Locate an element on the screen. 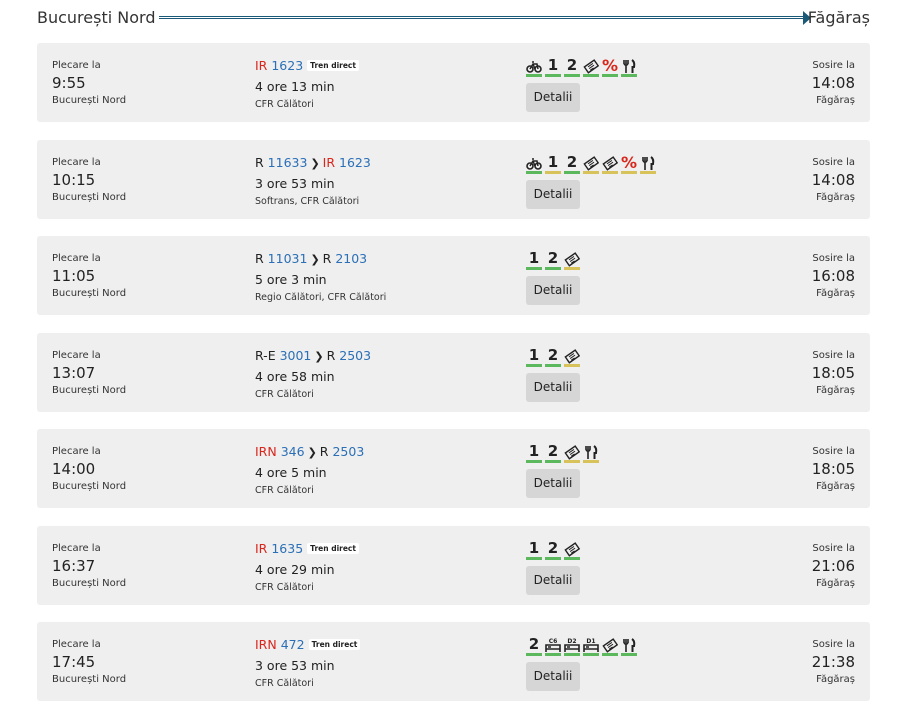 The image size is (903, 711). departure-block: Plecare la 13:07 București Nord is located at coordinates (89, 373).